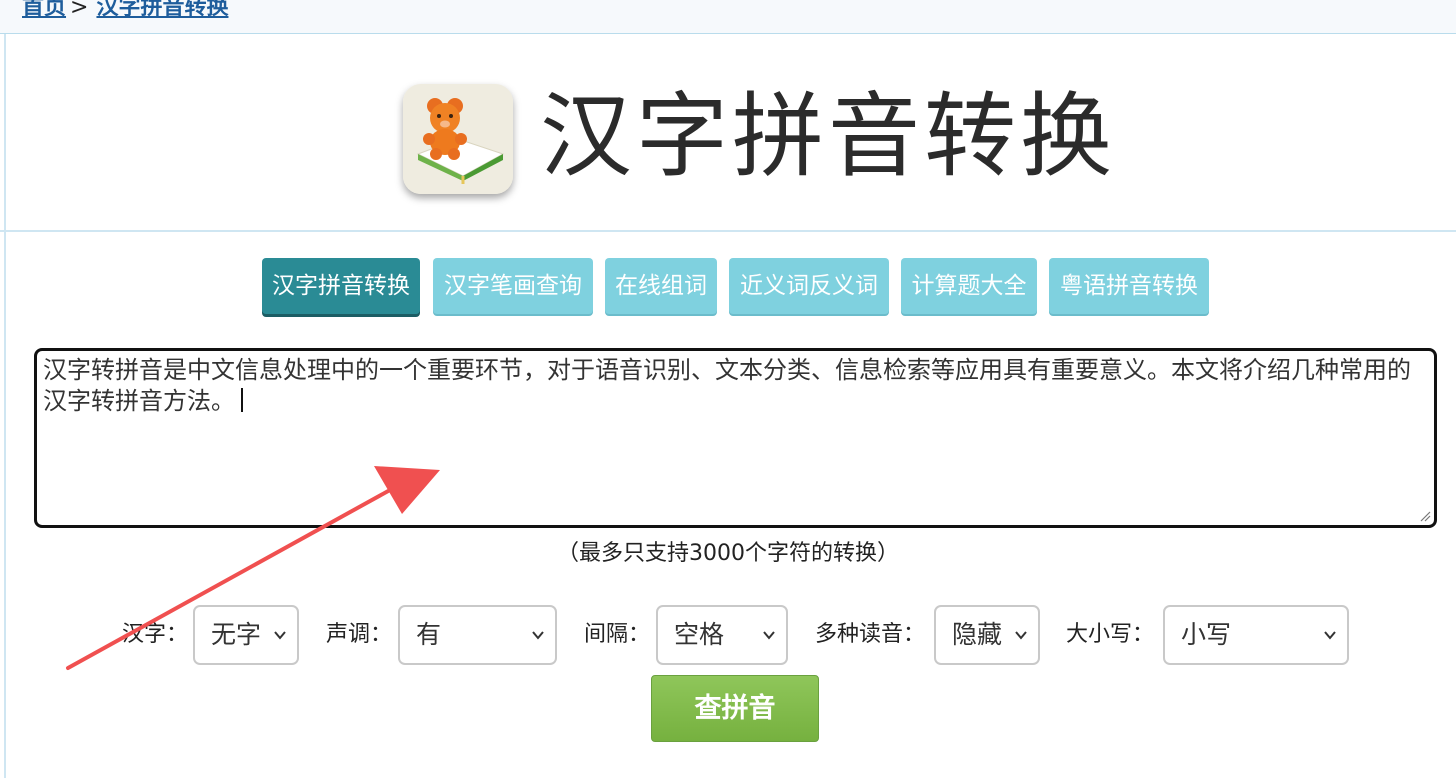  Describe the element at coordinates (728, 17) in the screenshot. I see `top-bar: 首页 > 汉字拼音转换` at that location.